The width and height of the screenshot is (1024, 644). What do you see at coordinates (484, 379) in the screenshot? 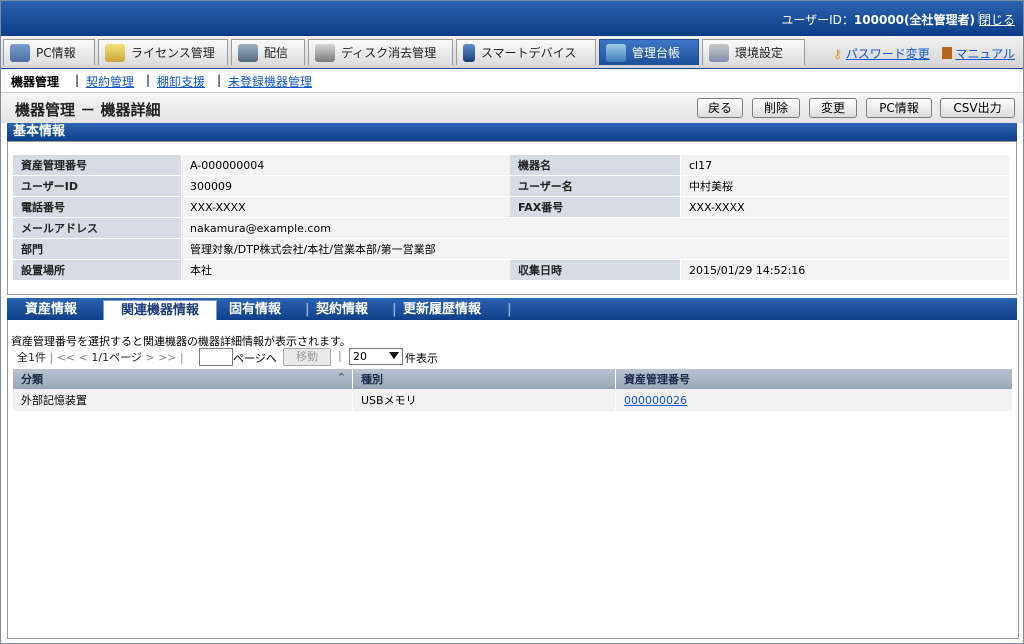
I see `column-type: 種別` at bounding box center [484, 379].